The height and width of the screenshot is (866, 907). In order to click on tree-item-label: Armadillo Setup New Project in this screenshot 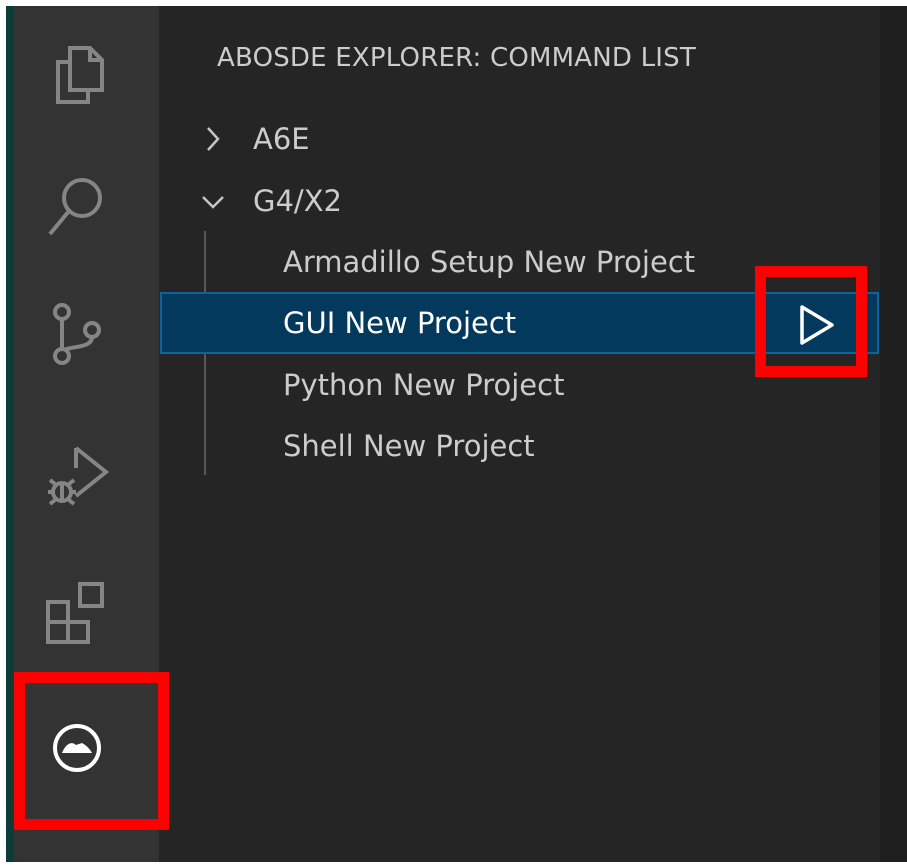, I will do `click(489, 262)`.